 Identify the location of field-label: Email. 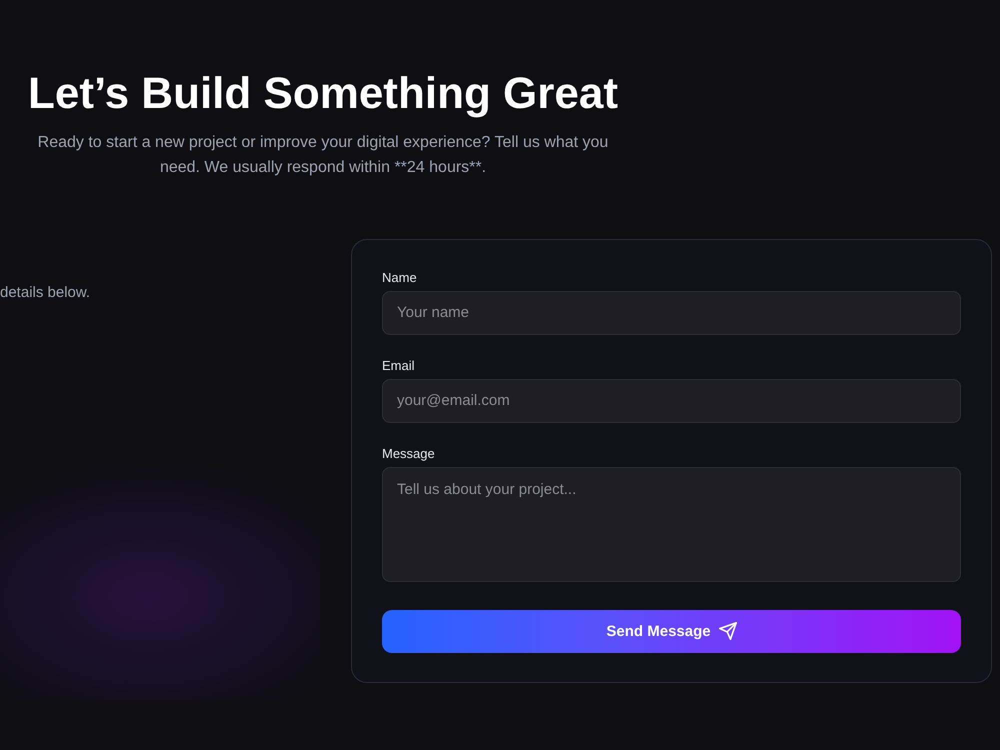
(398, 366).